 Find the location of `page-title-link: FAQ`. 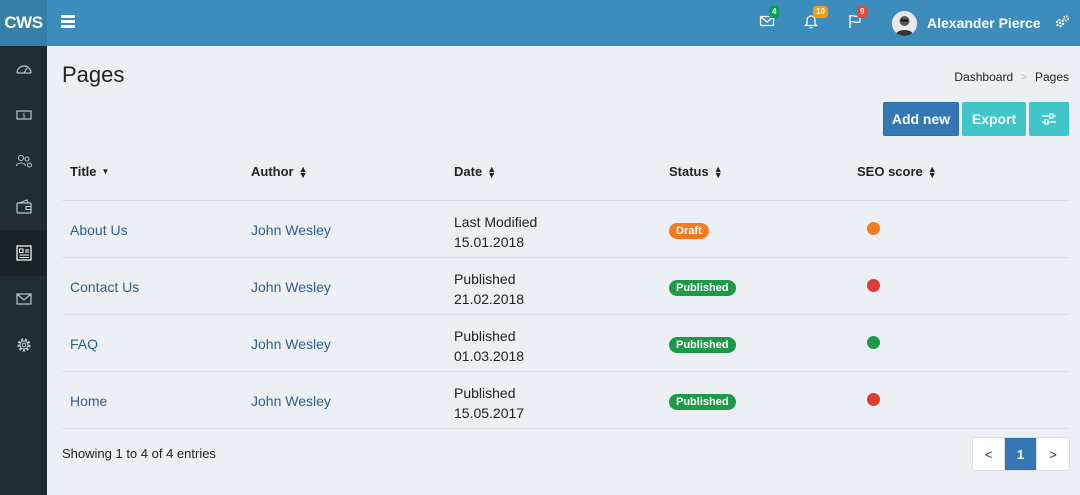

page-title-link: FAQ is located at coordinates (84, 344).